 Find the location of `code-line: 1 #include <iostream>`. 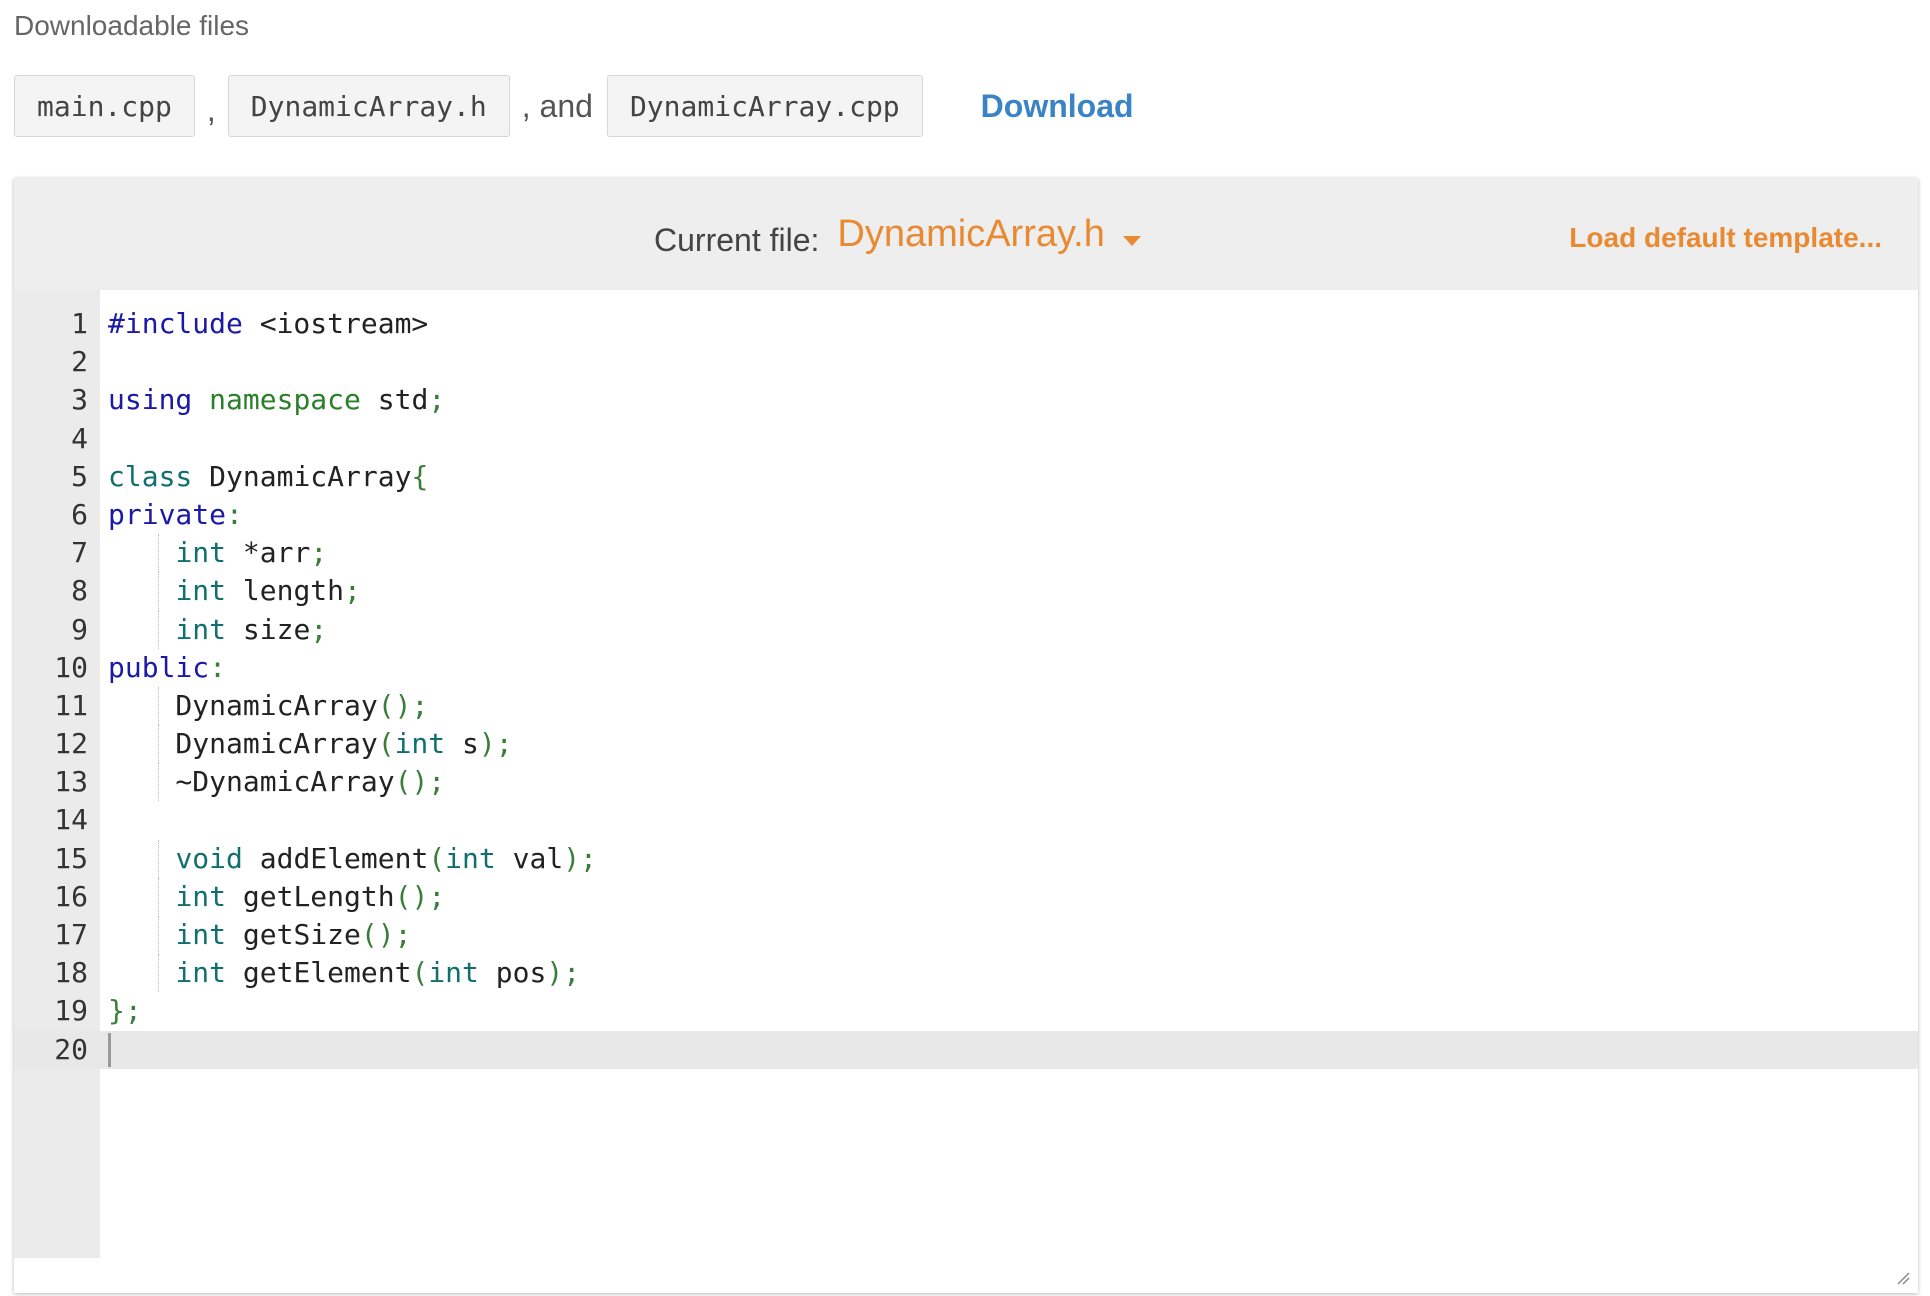

code-line: 1 #include <iostream> is located at coordinates (966, 324).